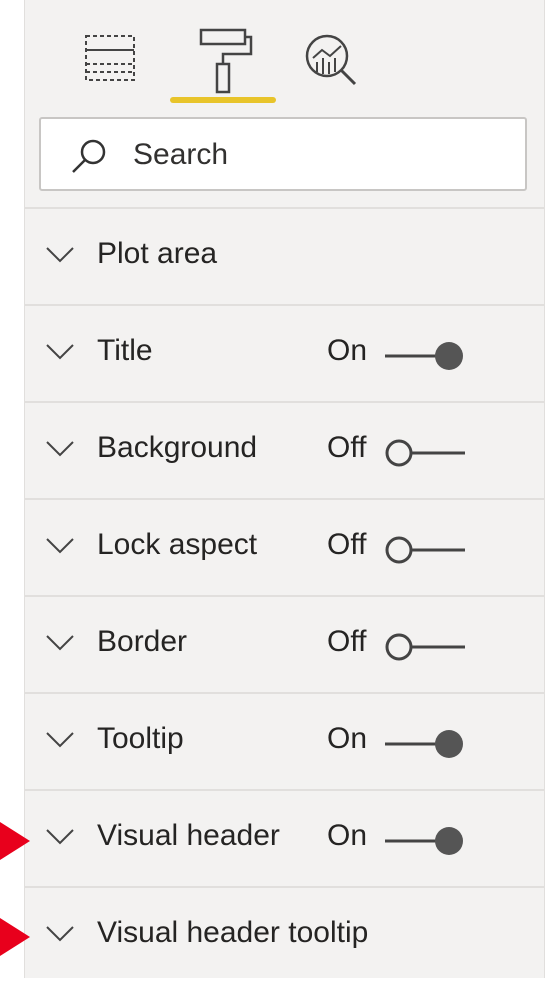 The width and height of the screenshot is (549, 983). Describe the element at coordinates (233, 932) in the screenshot. I see `section-label: Visual header tooltip` at that location.